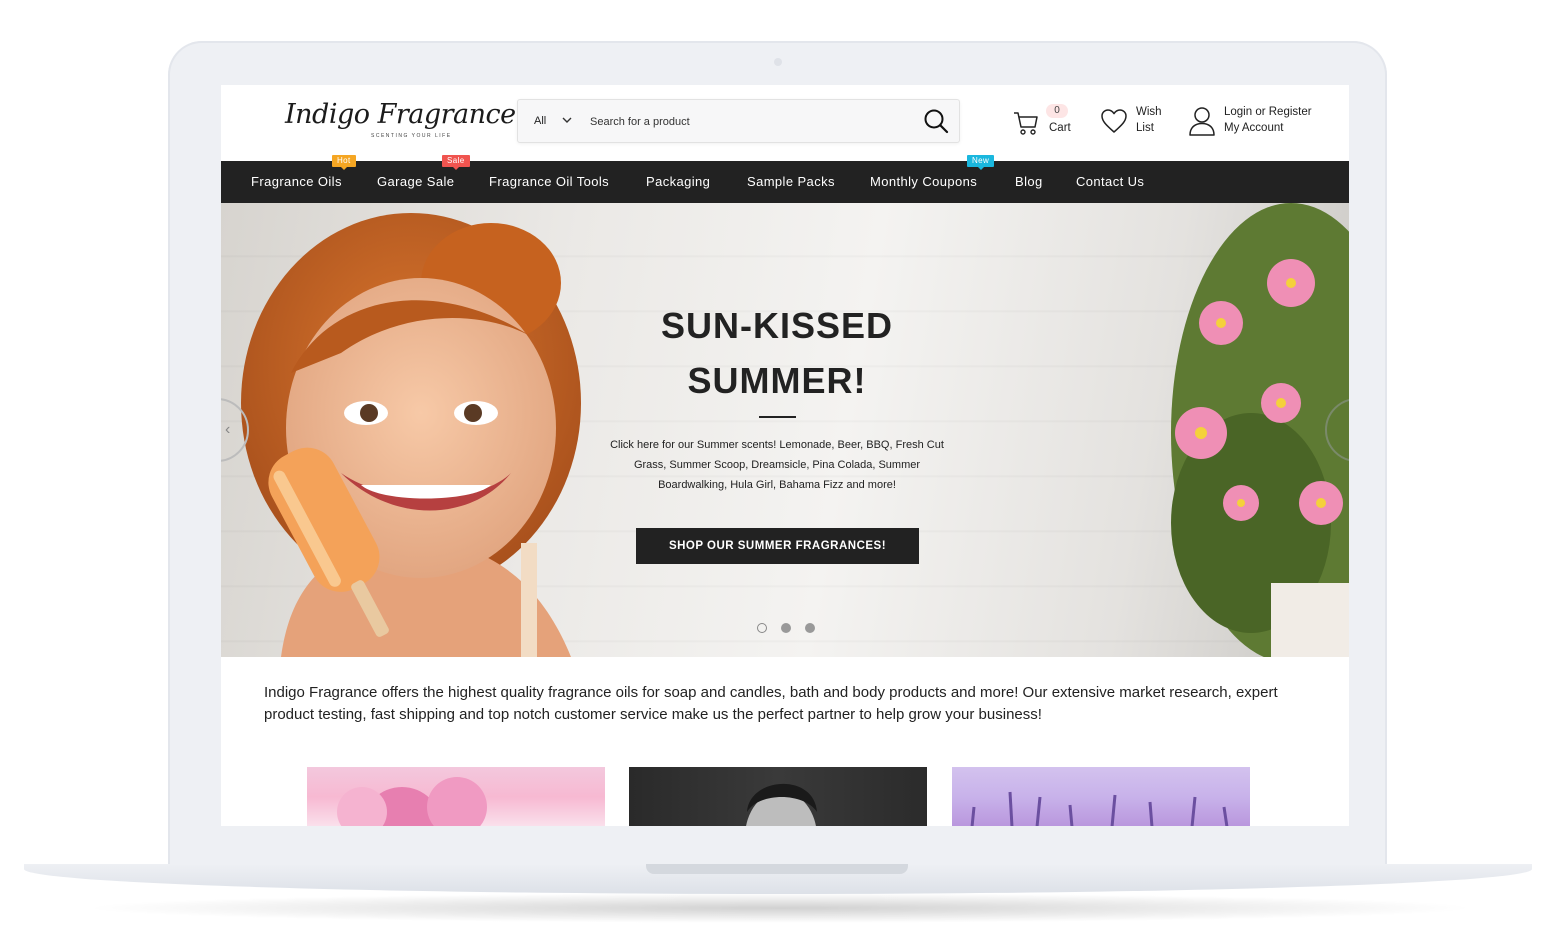 This screenshot has width=1556, height=951. I want to click on webcam, so click(778, 62).